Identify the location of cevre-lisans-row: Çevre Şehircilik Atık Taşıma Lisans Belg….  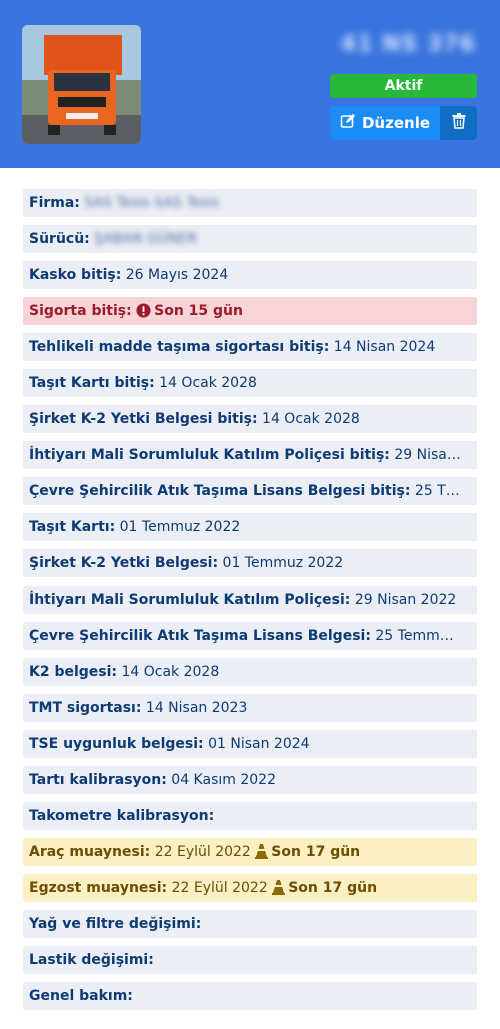
(250, 635).